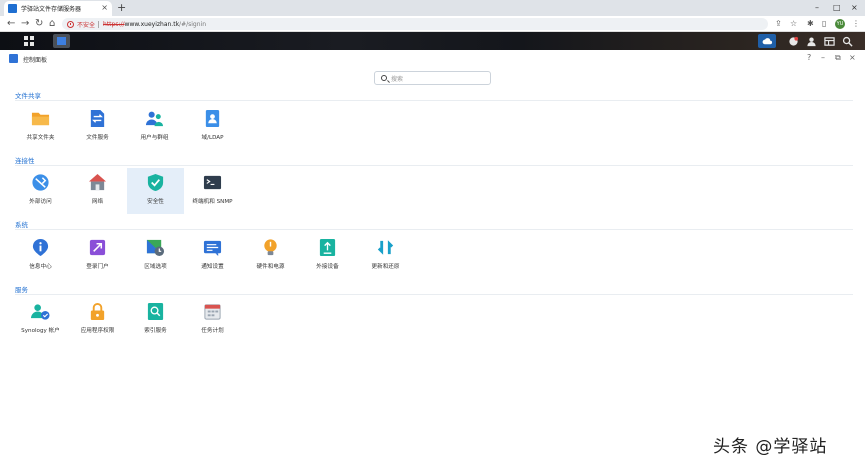 Image resolution: width=865 pixels, height=466 pixels. What do you see at coordinates (152, 24) in the screenshot?
I see `url-host: www.xueyizhan.tk` at bounding box center [152, 24].